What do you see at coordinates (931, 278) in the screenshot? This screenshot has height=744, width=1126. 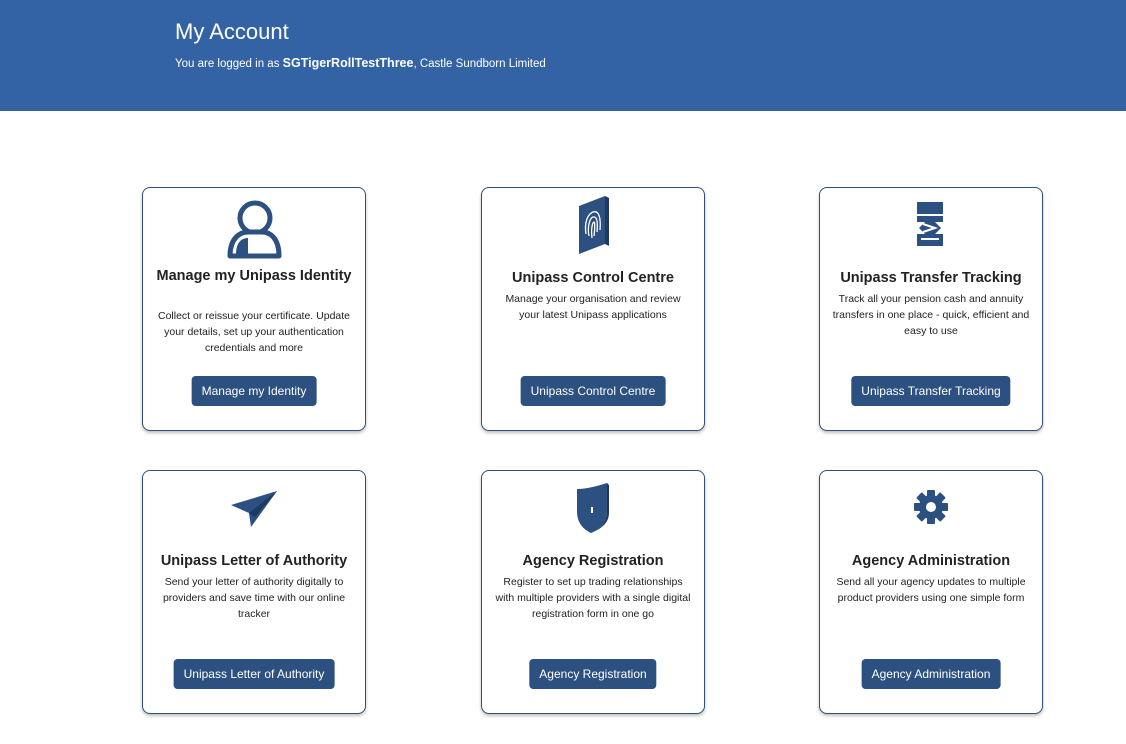 I see `card-title: Unipass Transfer Tracking` at bounding box center [931, 278].